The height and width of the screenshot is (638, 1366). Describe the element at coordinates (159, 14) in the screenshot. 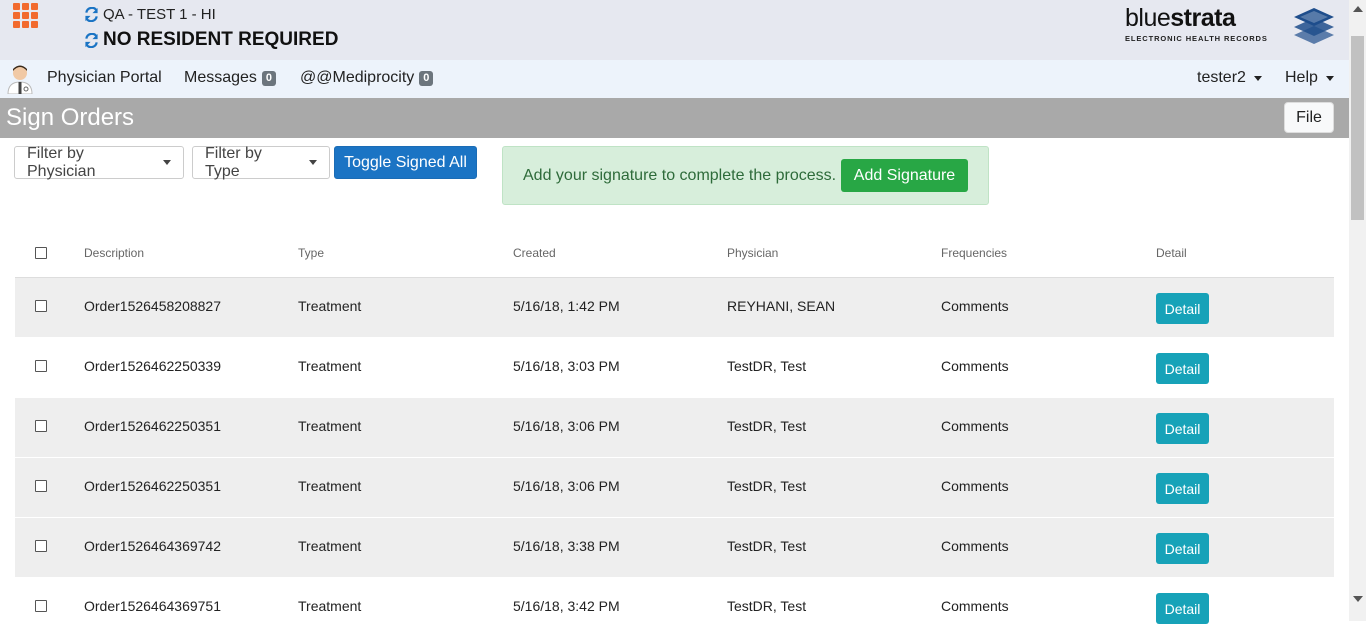

I see `facility-name: QA - TEST 1 - HI` at that location.